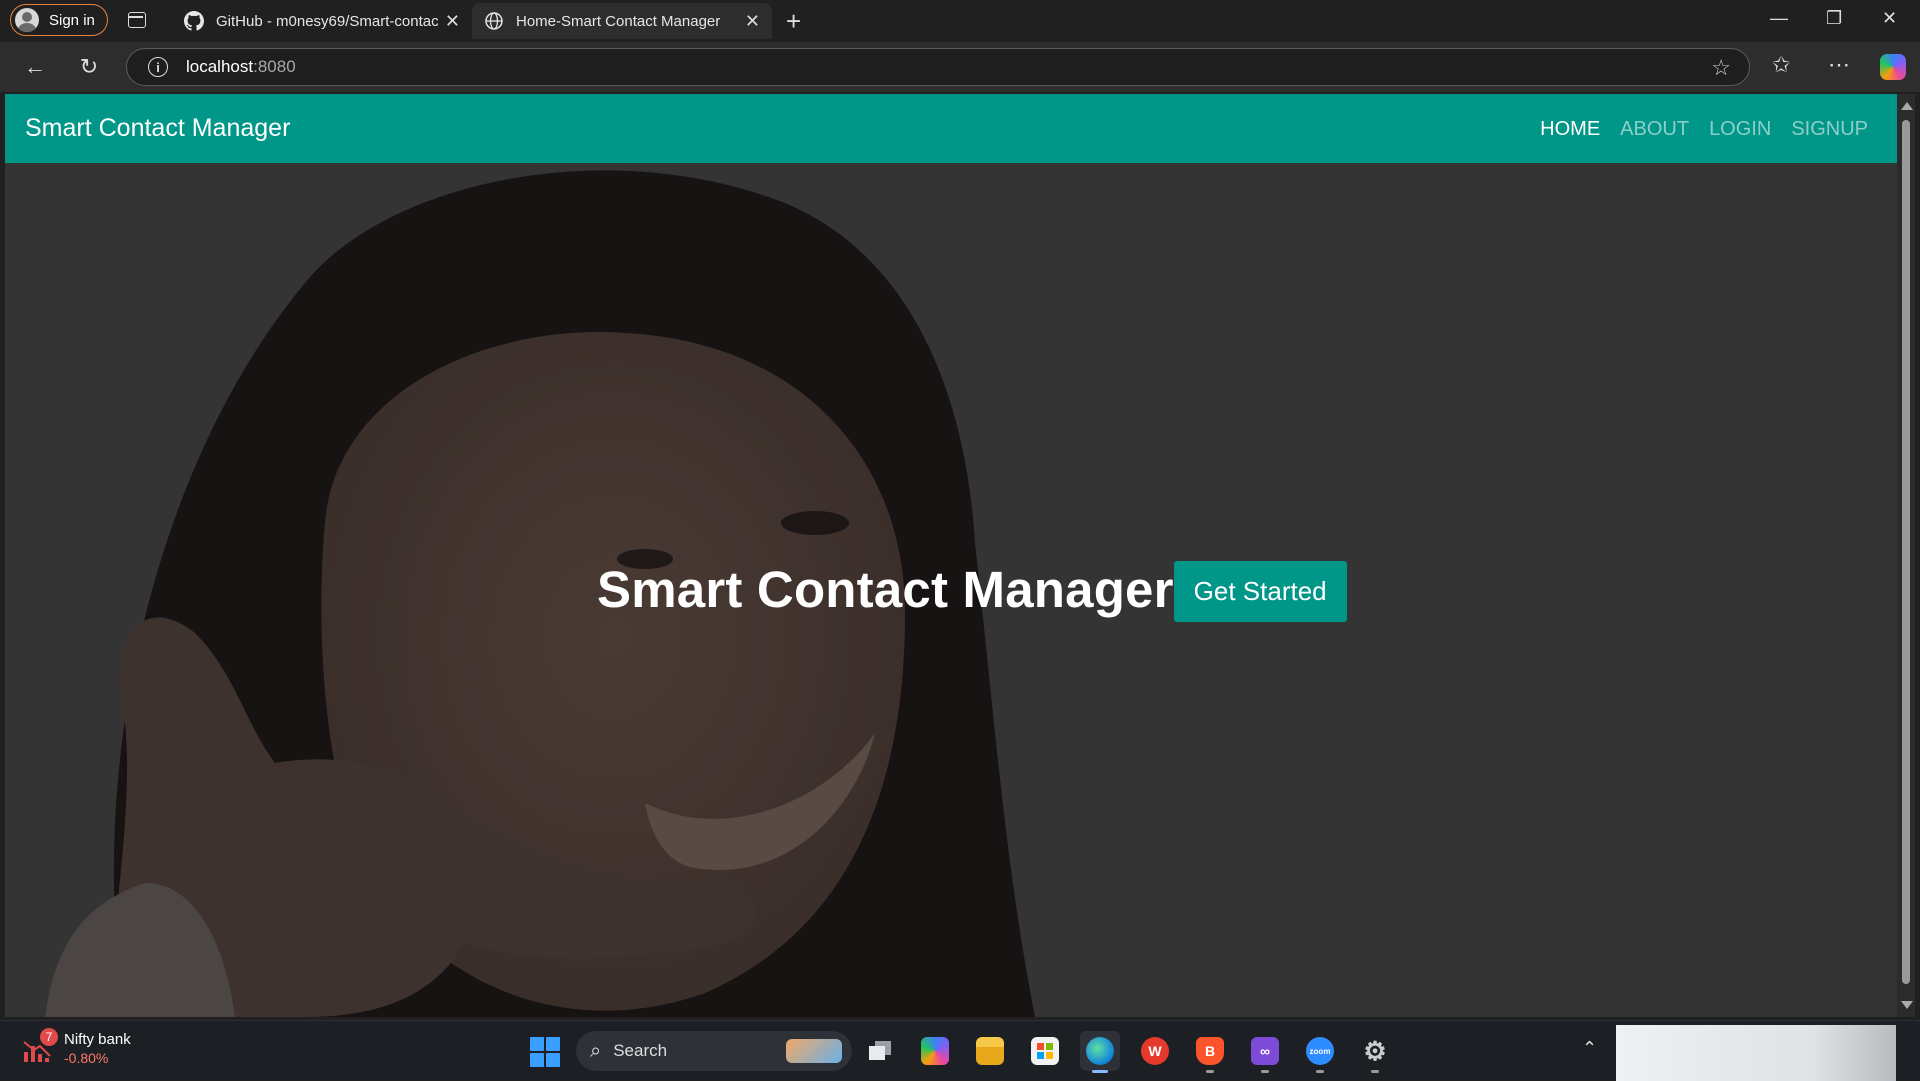  What do you see at coordinates (1155, 1051) in the screenshot?
I see `wps-office-icon: W` at bounding box center [1155, 1051].